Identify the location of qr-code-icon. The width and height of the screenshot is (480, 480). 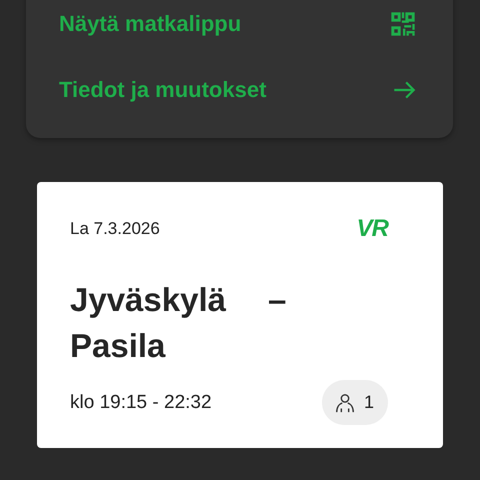
(403, 24).